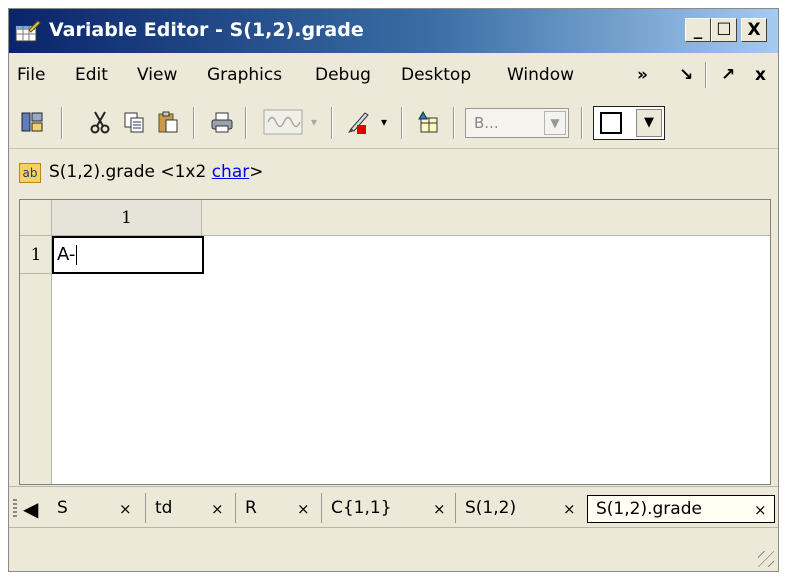 This screenshot has height=577, width=785. What do you see at coordinates (97, 509) in the screenshot?
I see `tab-s: S ×` at bounding box center [97, 509].